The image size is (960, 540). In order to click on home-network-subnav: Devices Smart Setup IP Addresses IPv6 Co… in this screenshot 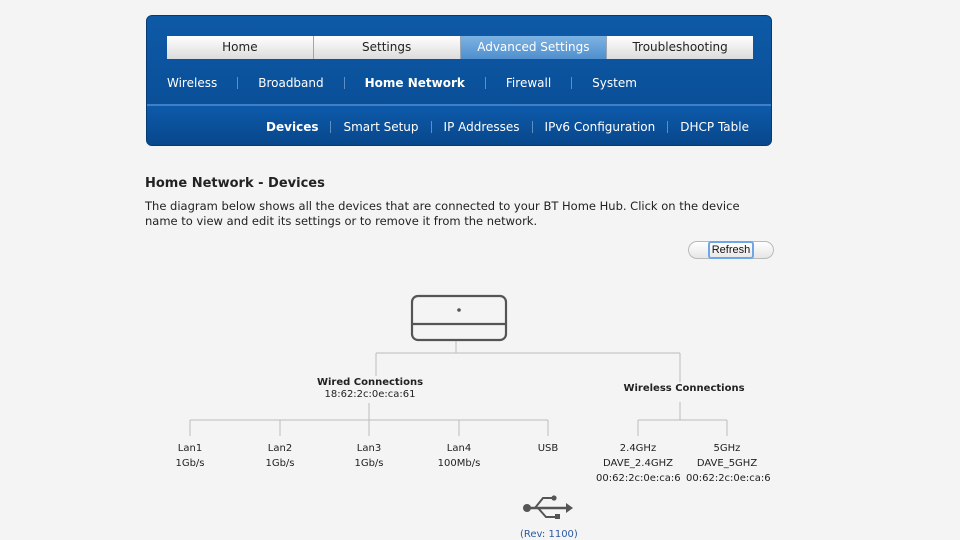, I will do `click(507, 127)`.